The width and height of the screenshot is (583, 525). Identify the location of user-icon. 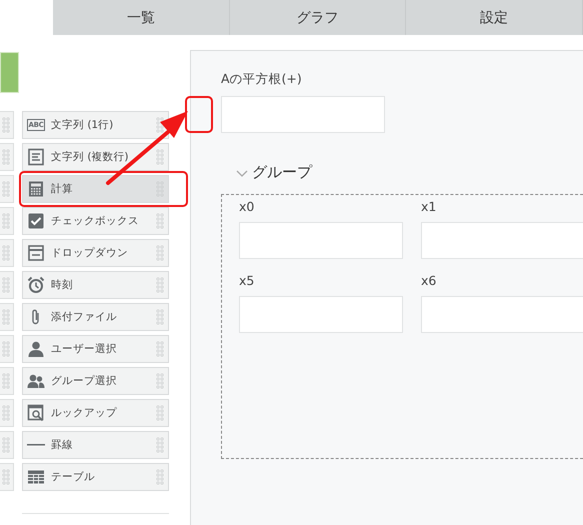
(36, 349).